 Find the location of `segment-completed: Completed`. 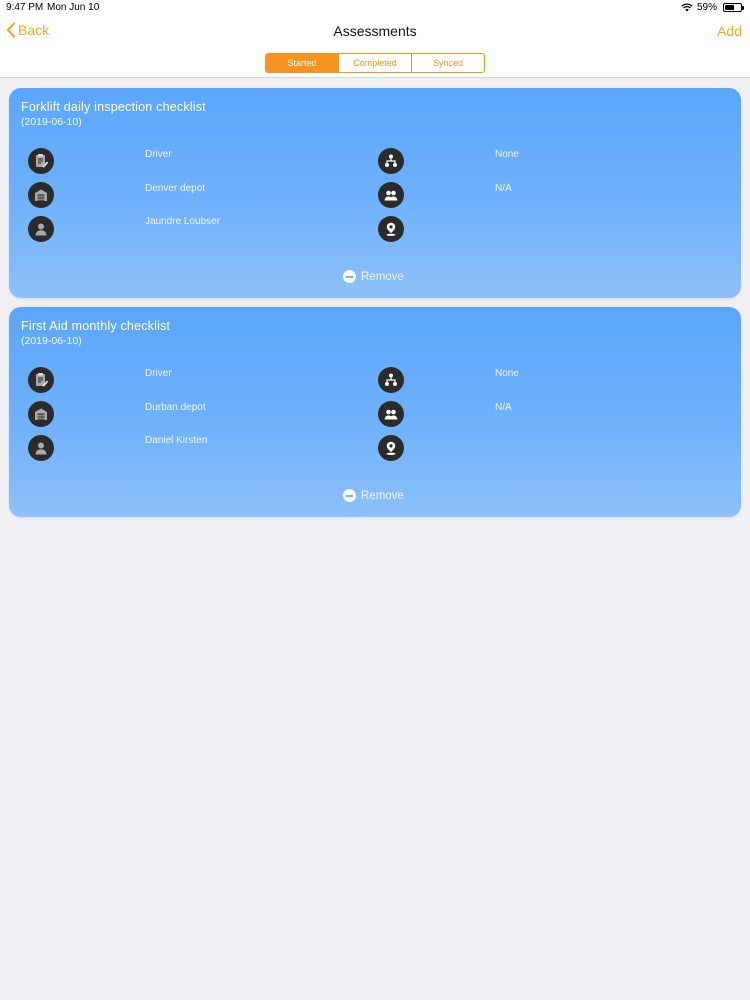

segment-completed: Completed is located at coordinates (374, 63).